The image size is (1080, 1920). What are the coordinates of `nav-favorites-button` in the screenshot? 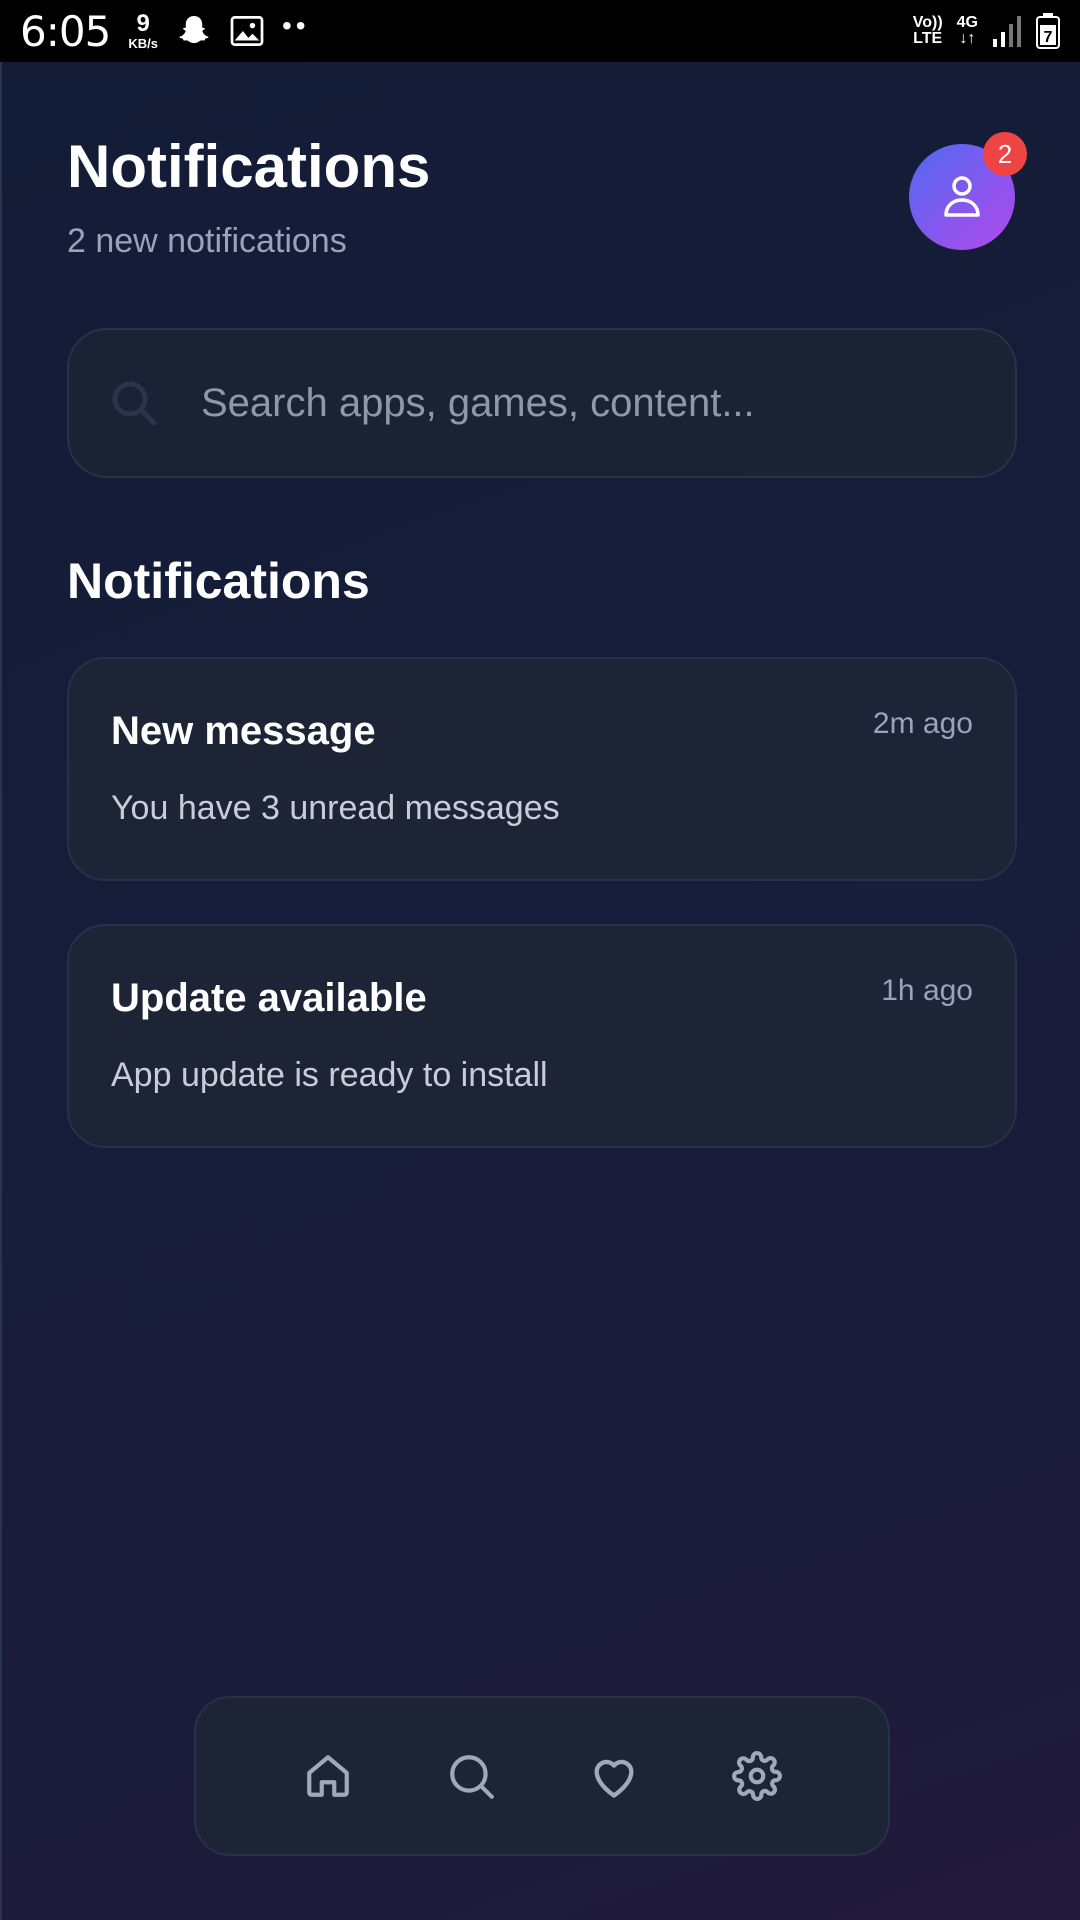 It's located at (614, 1776).